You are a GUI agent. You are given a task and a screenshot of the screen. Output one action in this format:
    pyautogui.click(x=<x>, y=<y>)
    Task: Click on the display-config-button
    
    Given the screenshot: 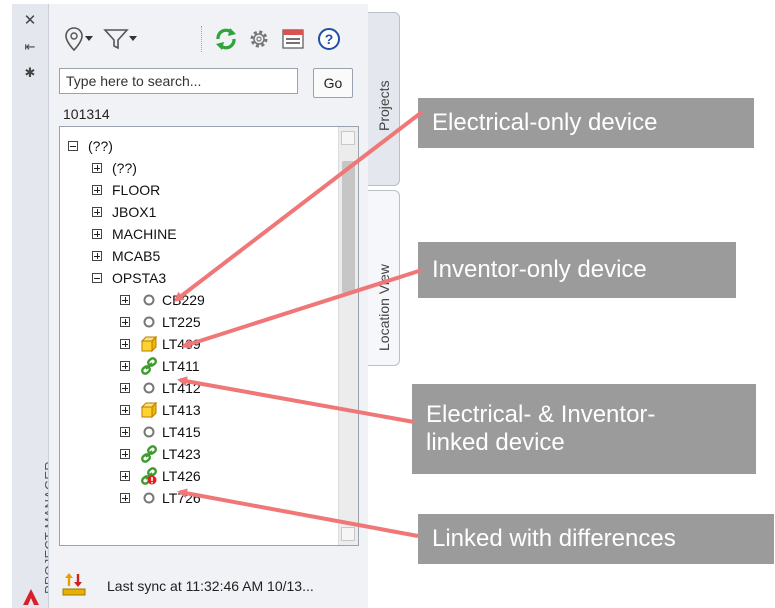 What is the action you would take?
    pyautogui.click(x=293, y=39)
    